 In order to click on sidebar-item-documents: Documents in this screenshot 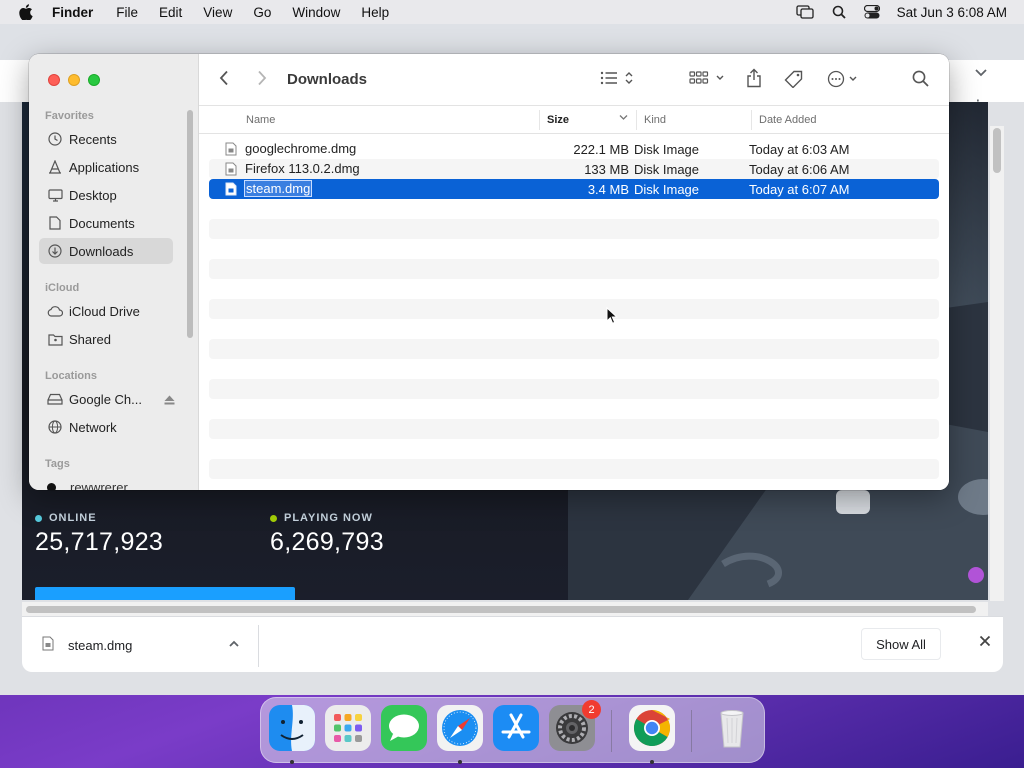, I will do `click(106, 223)`.